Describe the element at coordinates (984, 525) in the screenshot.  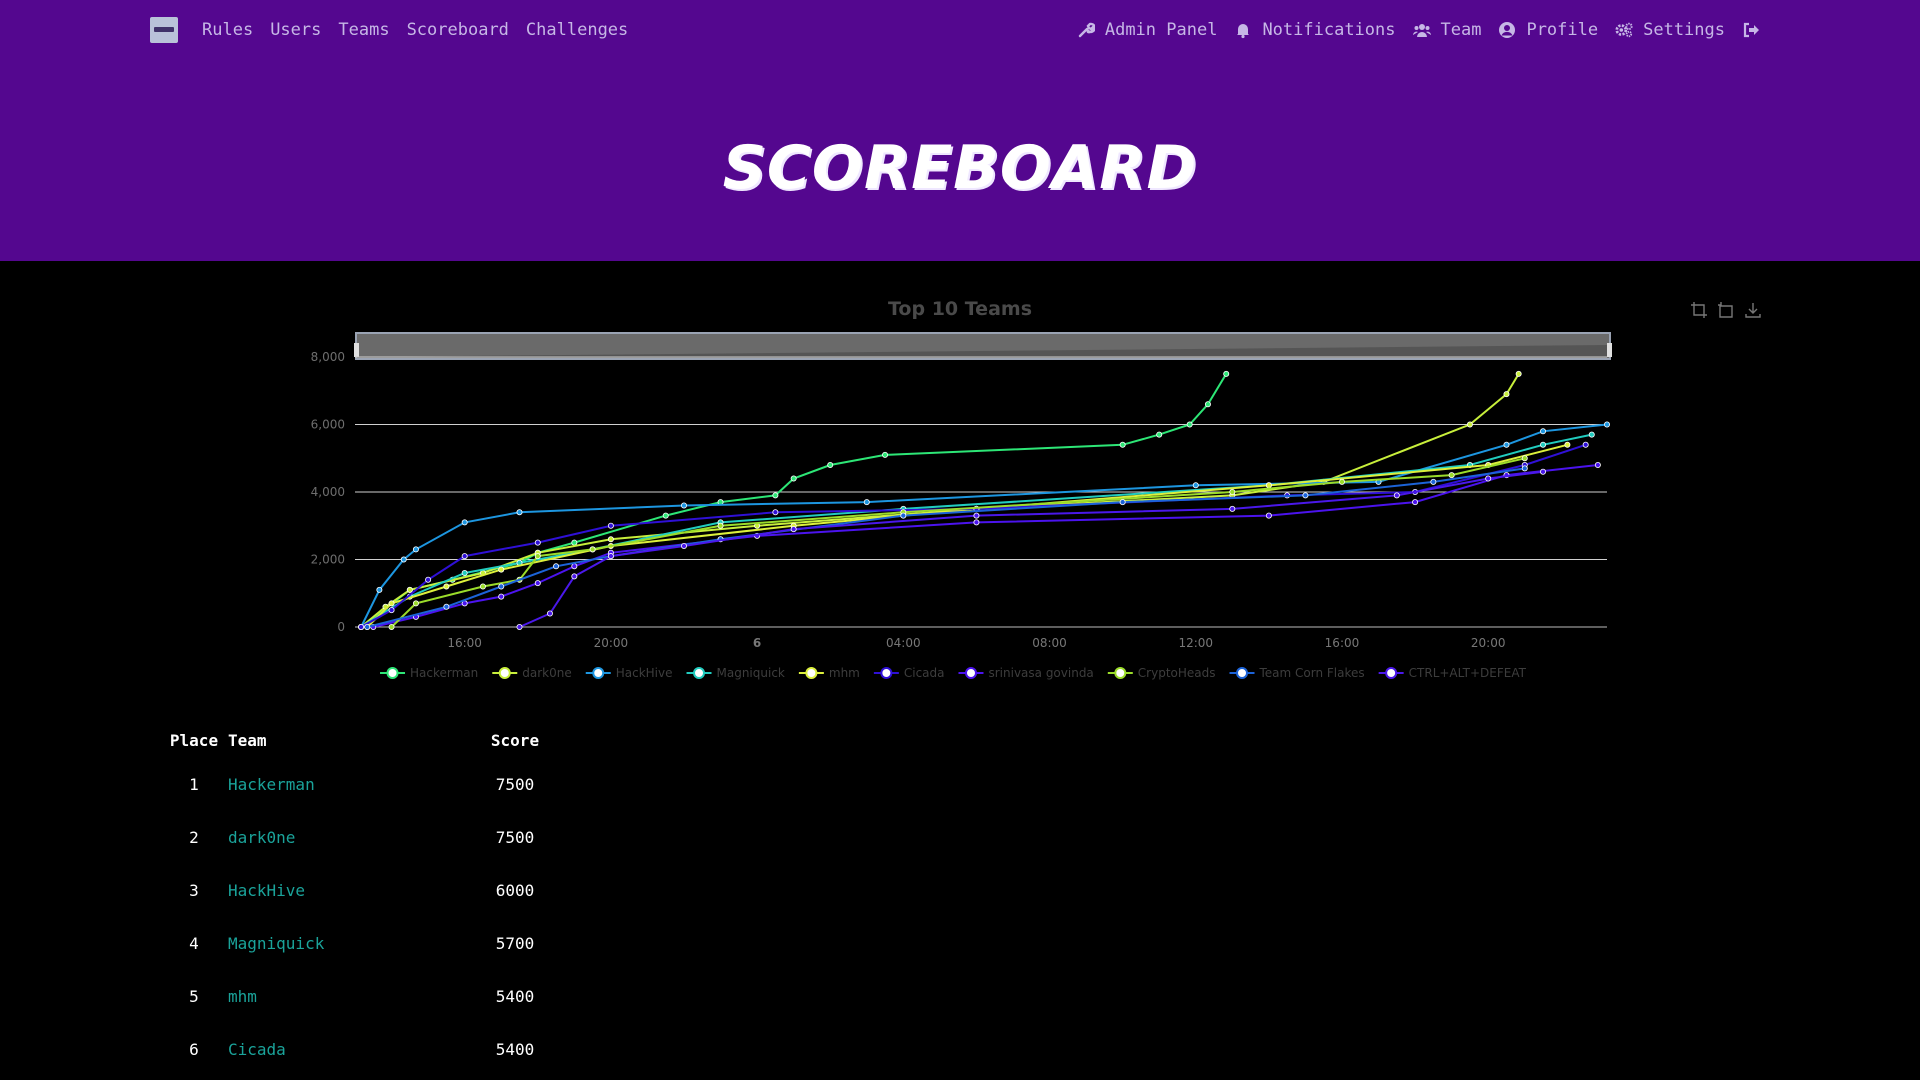
I see `series-line` at that location.